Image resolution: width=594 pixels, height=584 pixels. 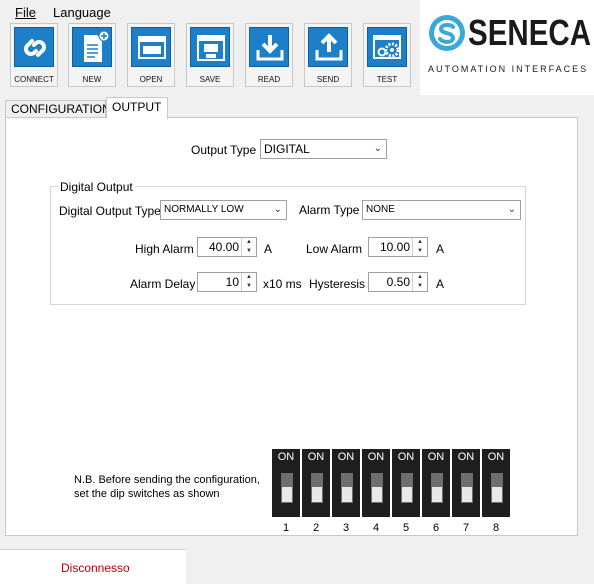 What do you see at coordinates (137, 108) in the screenshot?
I see `tab-output: OUTPUT` at bounding box center [137, 108].